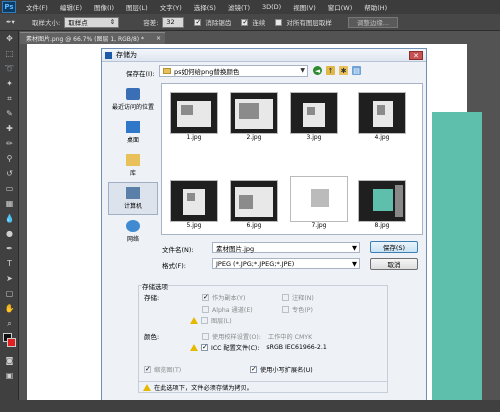  What do you see at coordinates (9, 323) in the screenshot?
I see `zoom-tool-icon: ⌕` at bounding box center [9, 323].